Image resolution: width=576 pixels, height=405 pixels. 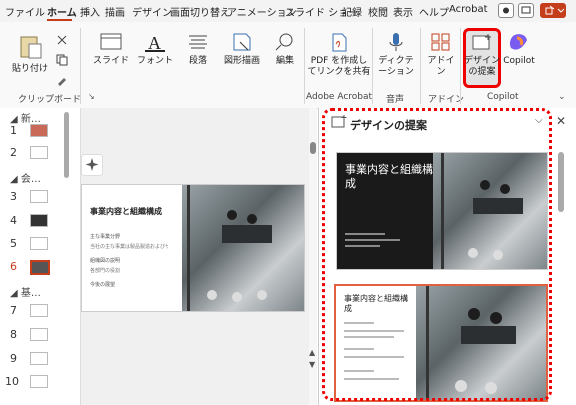 What do you see at coordinates (13, 130) in the screenshot?
I see `slide-number: 1` at bounding box center [13, 130].